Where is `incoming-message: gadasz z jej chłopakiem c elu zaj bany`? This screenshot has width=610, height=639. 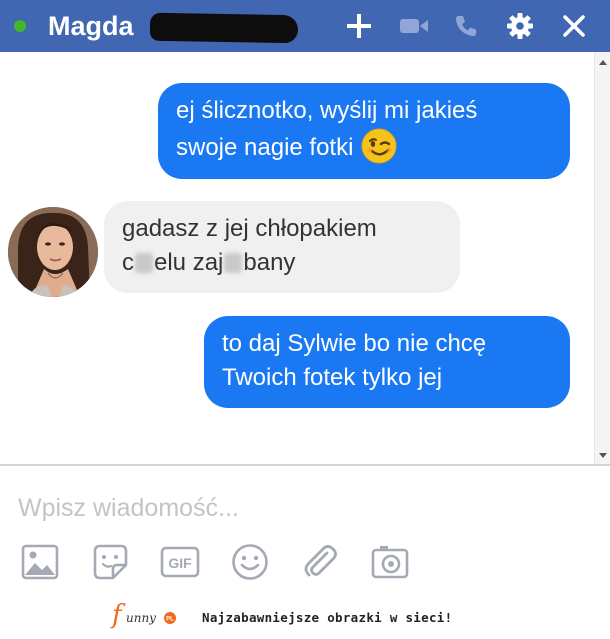
incoming-message: gadasz z jej chłopakiem c elu zaj bany is located at coordinates (282, 247).